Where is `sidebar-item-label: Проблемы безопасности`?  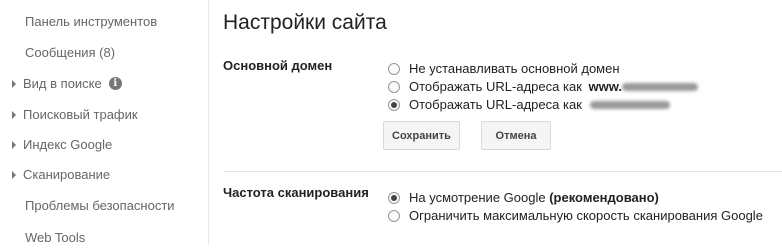 sidebar-item-label: Проблемы безопасности is located at coordinates (100, 205).